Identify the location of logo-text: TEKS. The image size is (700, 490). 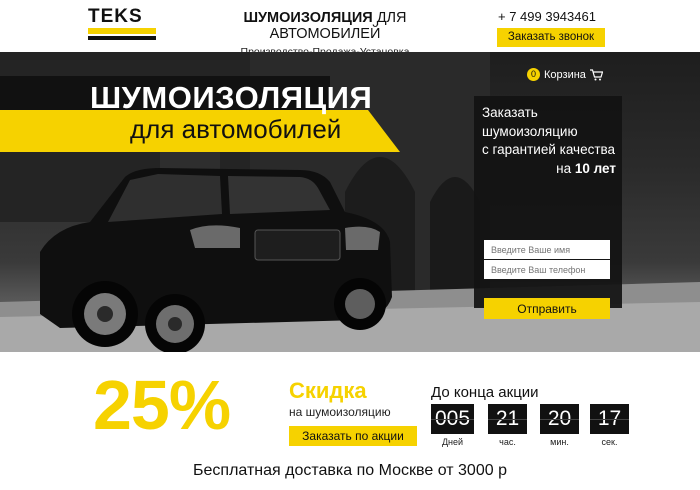
(115, 16).